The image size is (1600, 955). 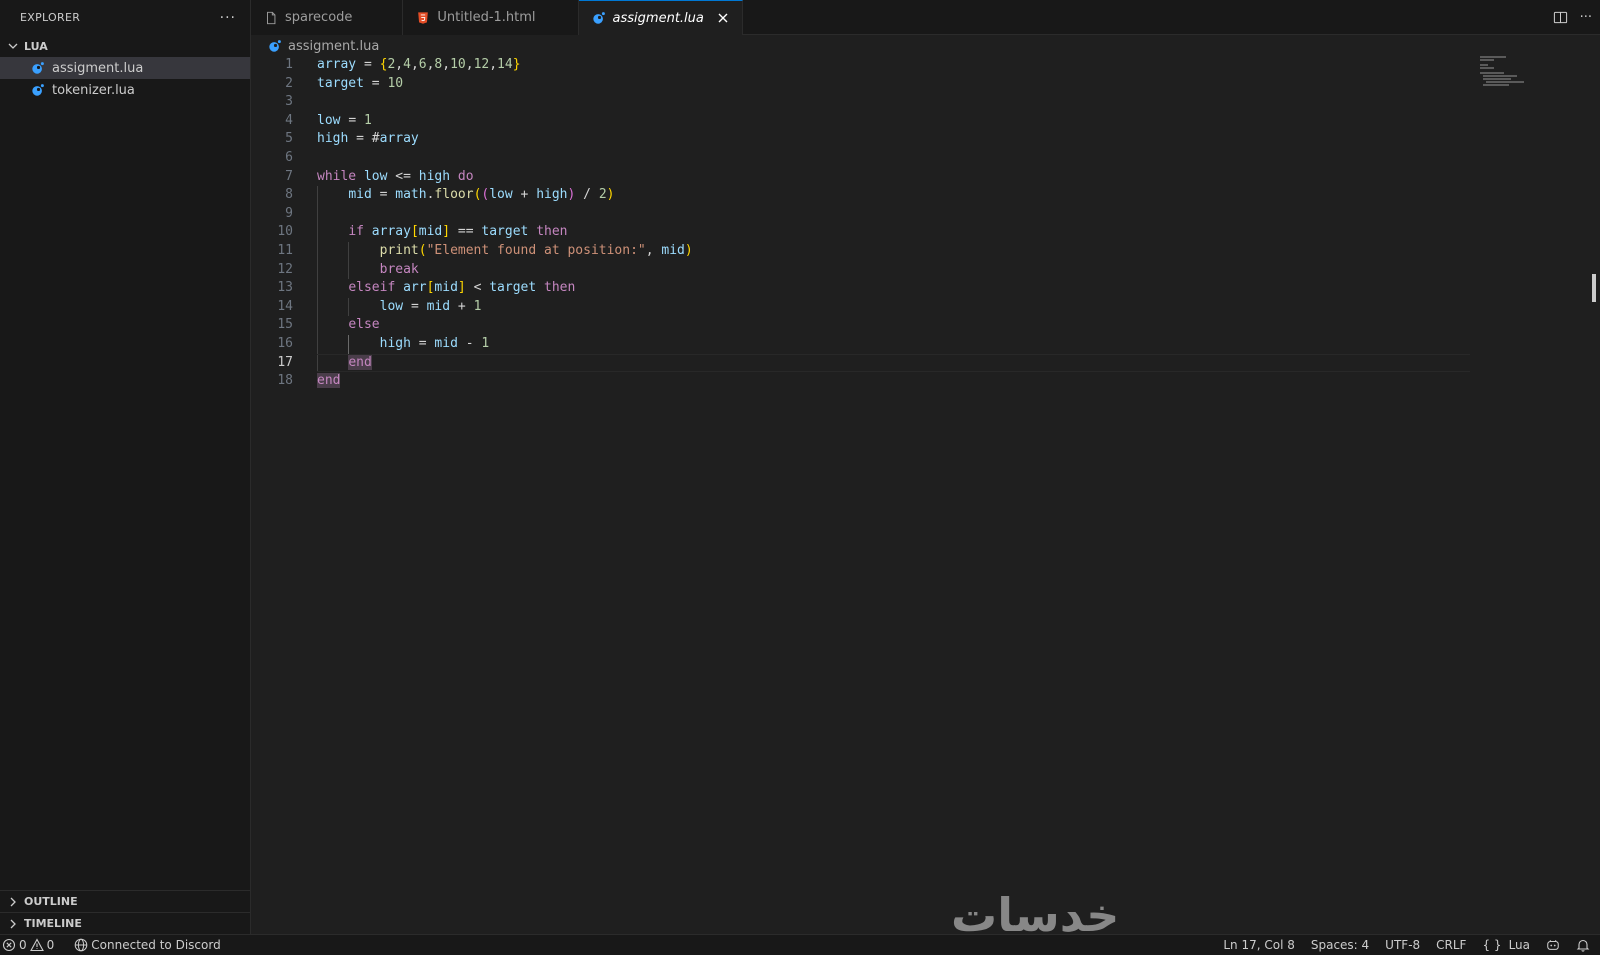 I want to click on file-item-assigment: assigment.lua, so click(x=125, y=68).